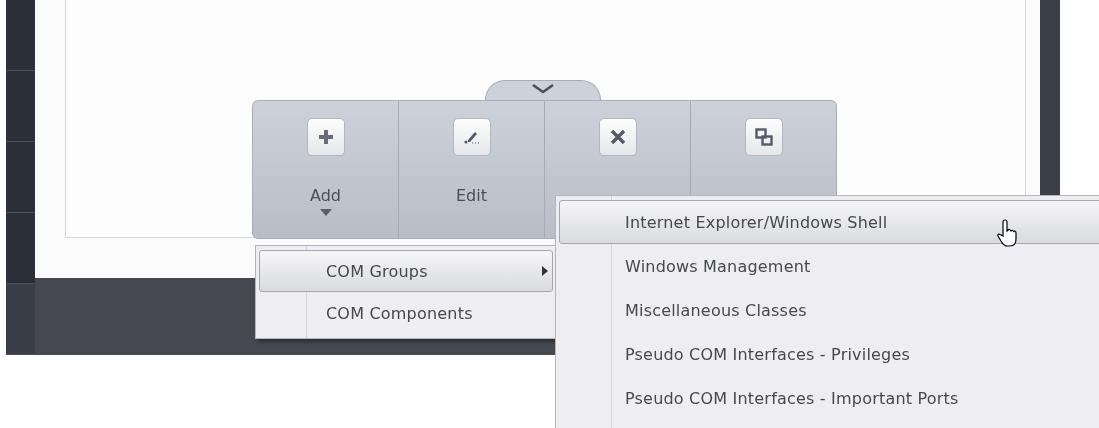 The image size is (1099, 428). Describe the element at coordinates (829, 266) in the screenshot. I see `menu-item: Windows Management` at that location.